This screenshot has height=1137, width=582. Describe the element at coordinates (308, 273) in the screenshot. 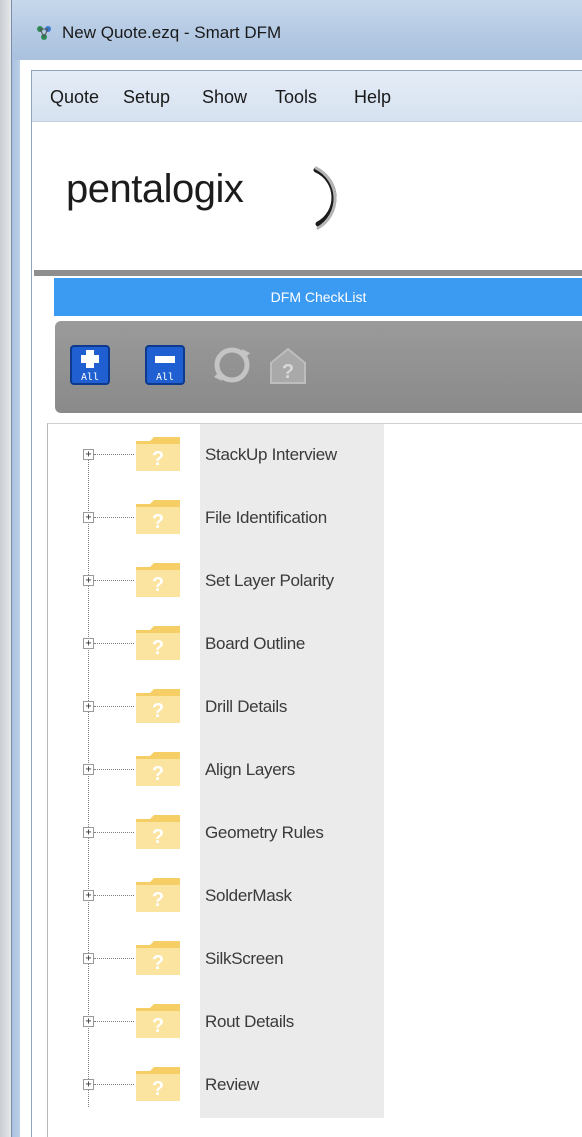

I see `separator` at that location.